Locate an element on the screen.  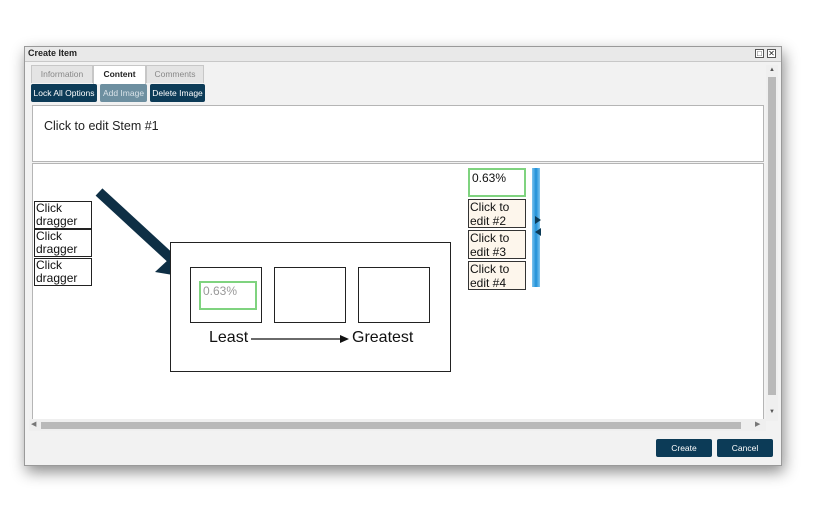
vertical-scroll-thumb is located at coordinates (772, 236).